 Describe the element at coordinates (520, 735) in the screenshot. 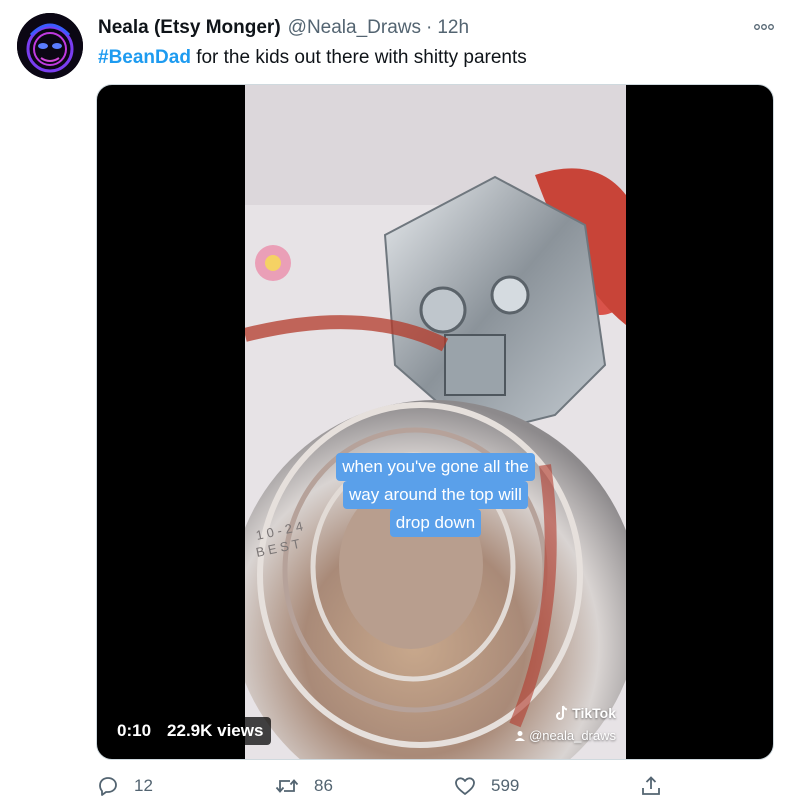

I see `user-icon` at that location.